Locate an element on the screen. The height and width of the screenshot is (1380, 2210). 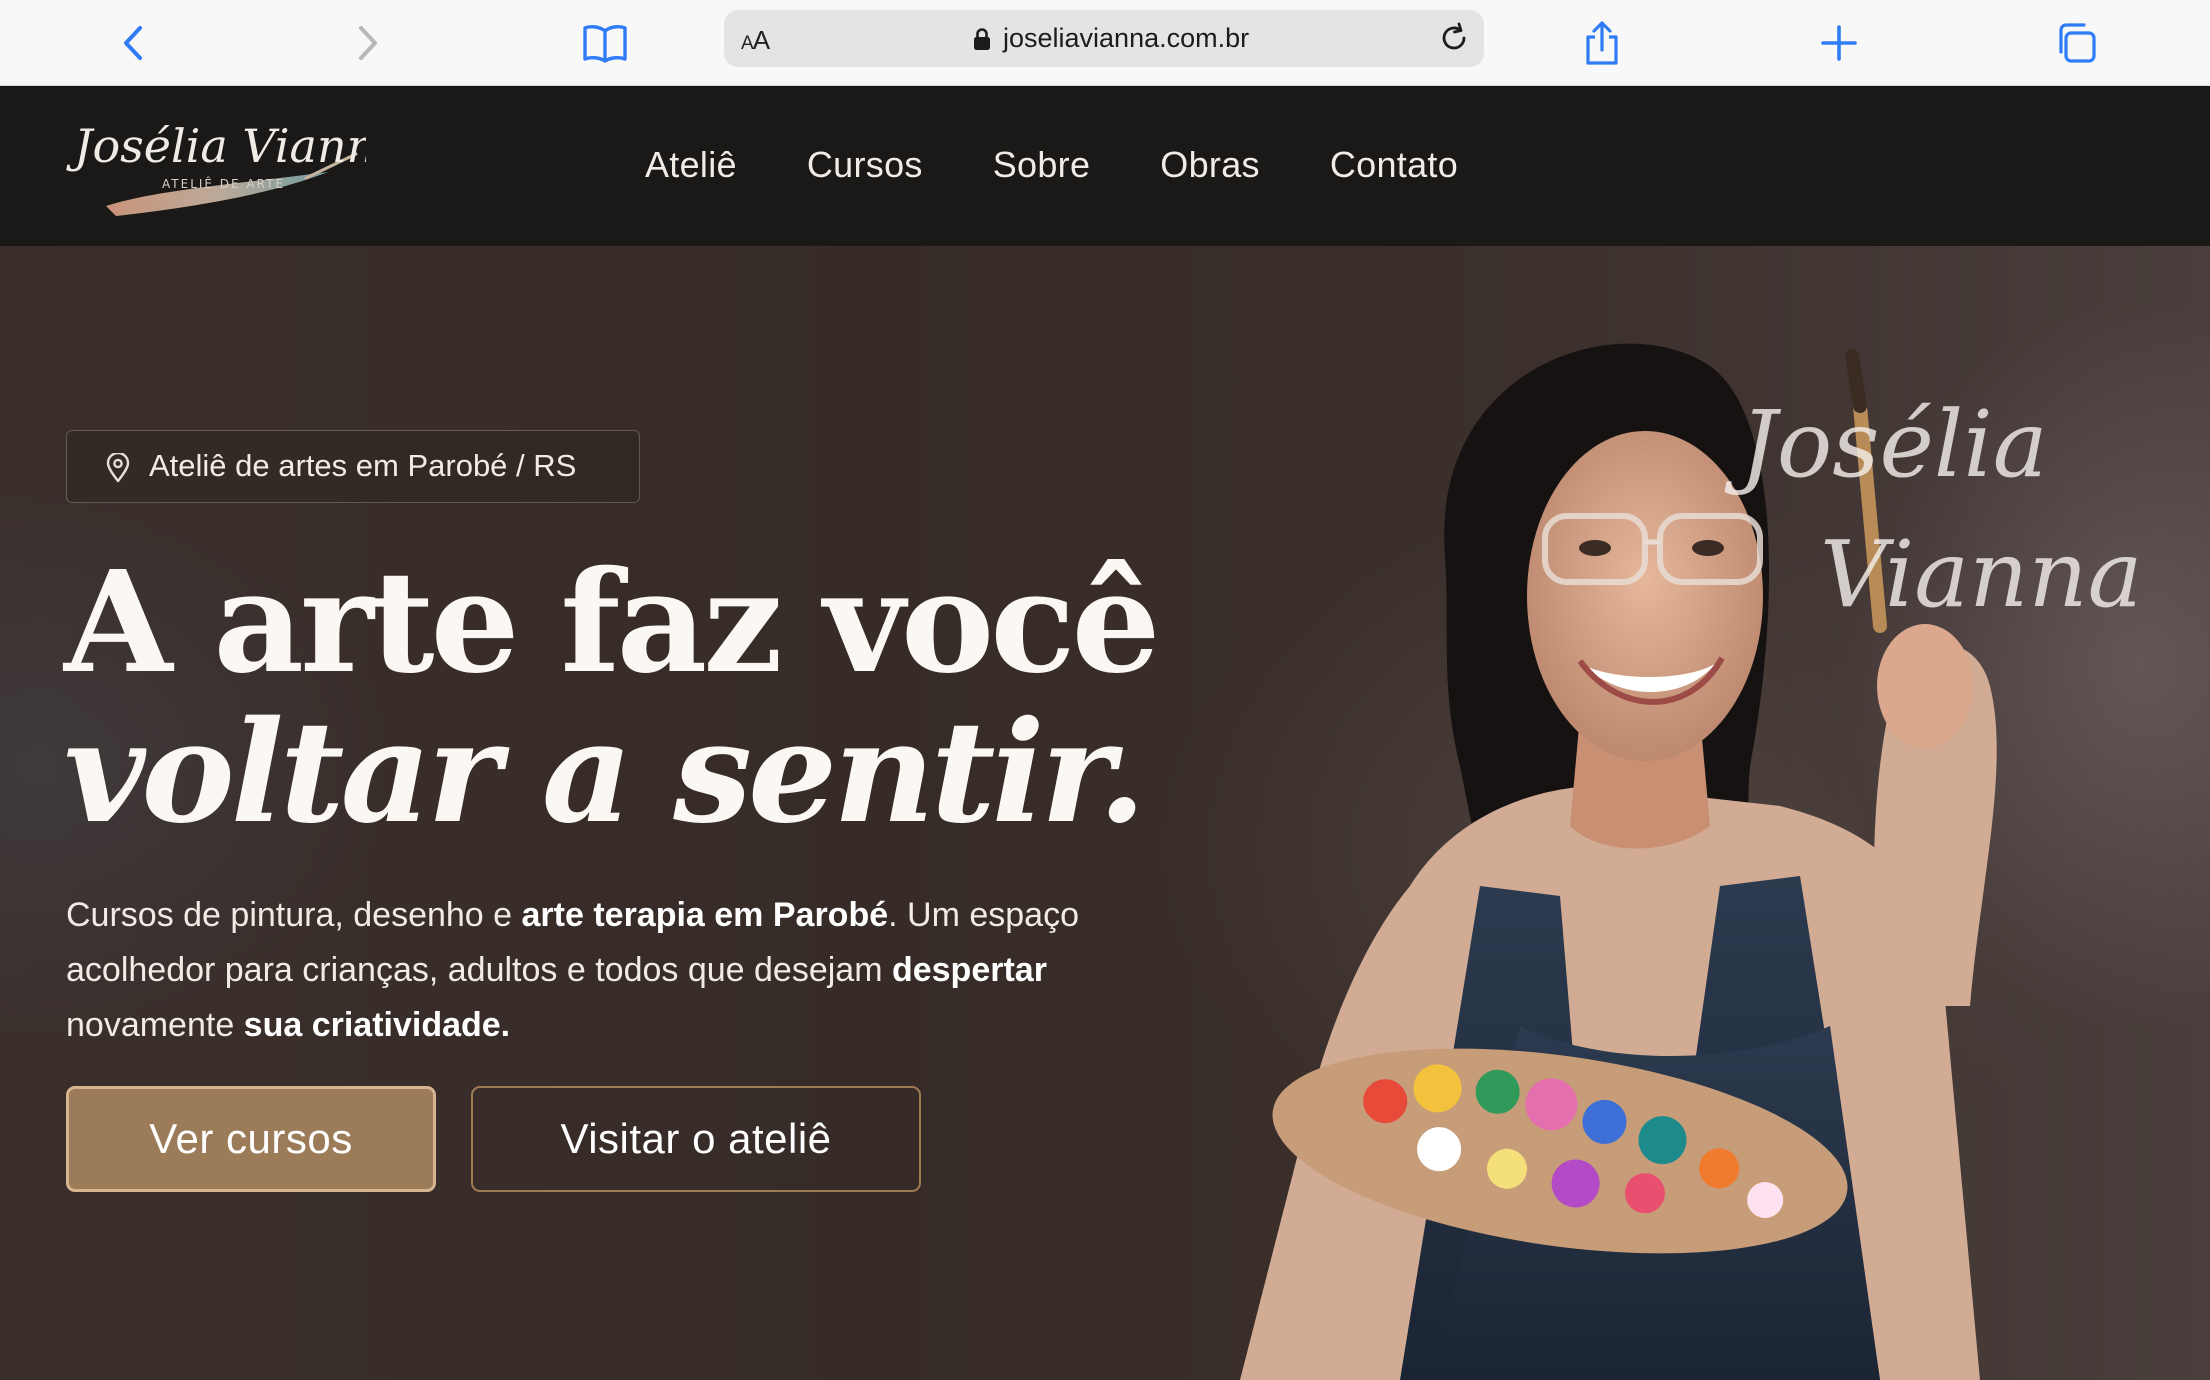
desc-part-1: Cursos de pintura, desenho e is located at coordinates (294, 915).